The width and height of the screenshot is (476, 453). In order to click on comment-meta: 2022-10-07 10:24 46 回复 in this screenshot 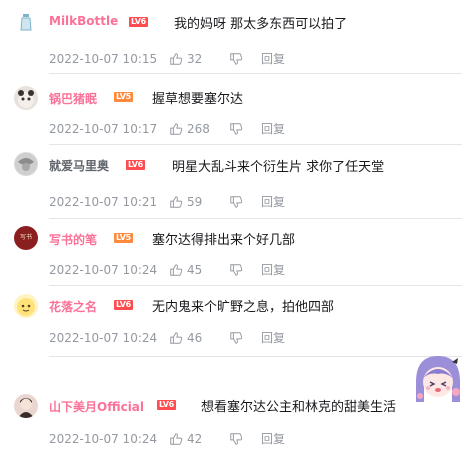, I will do `click(167, 337)`.